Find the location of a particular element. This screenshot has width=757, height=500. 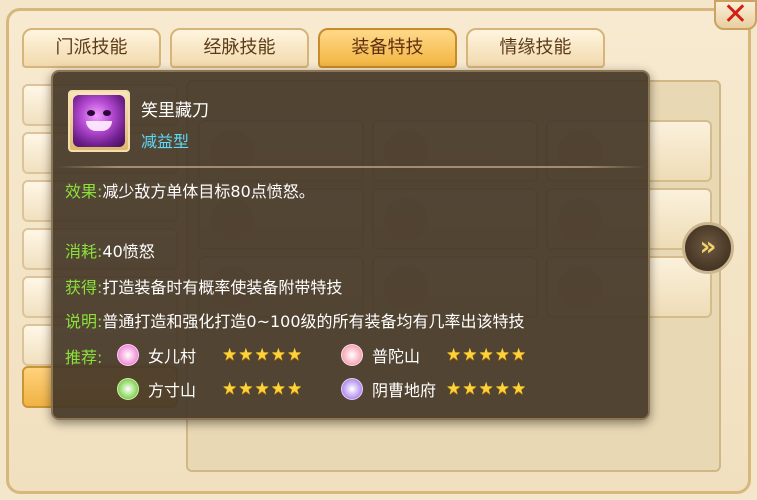

sect-name: 阴曹地府 is located at coordinates (404, 390).